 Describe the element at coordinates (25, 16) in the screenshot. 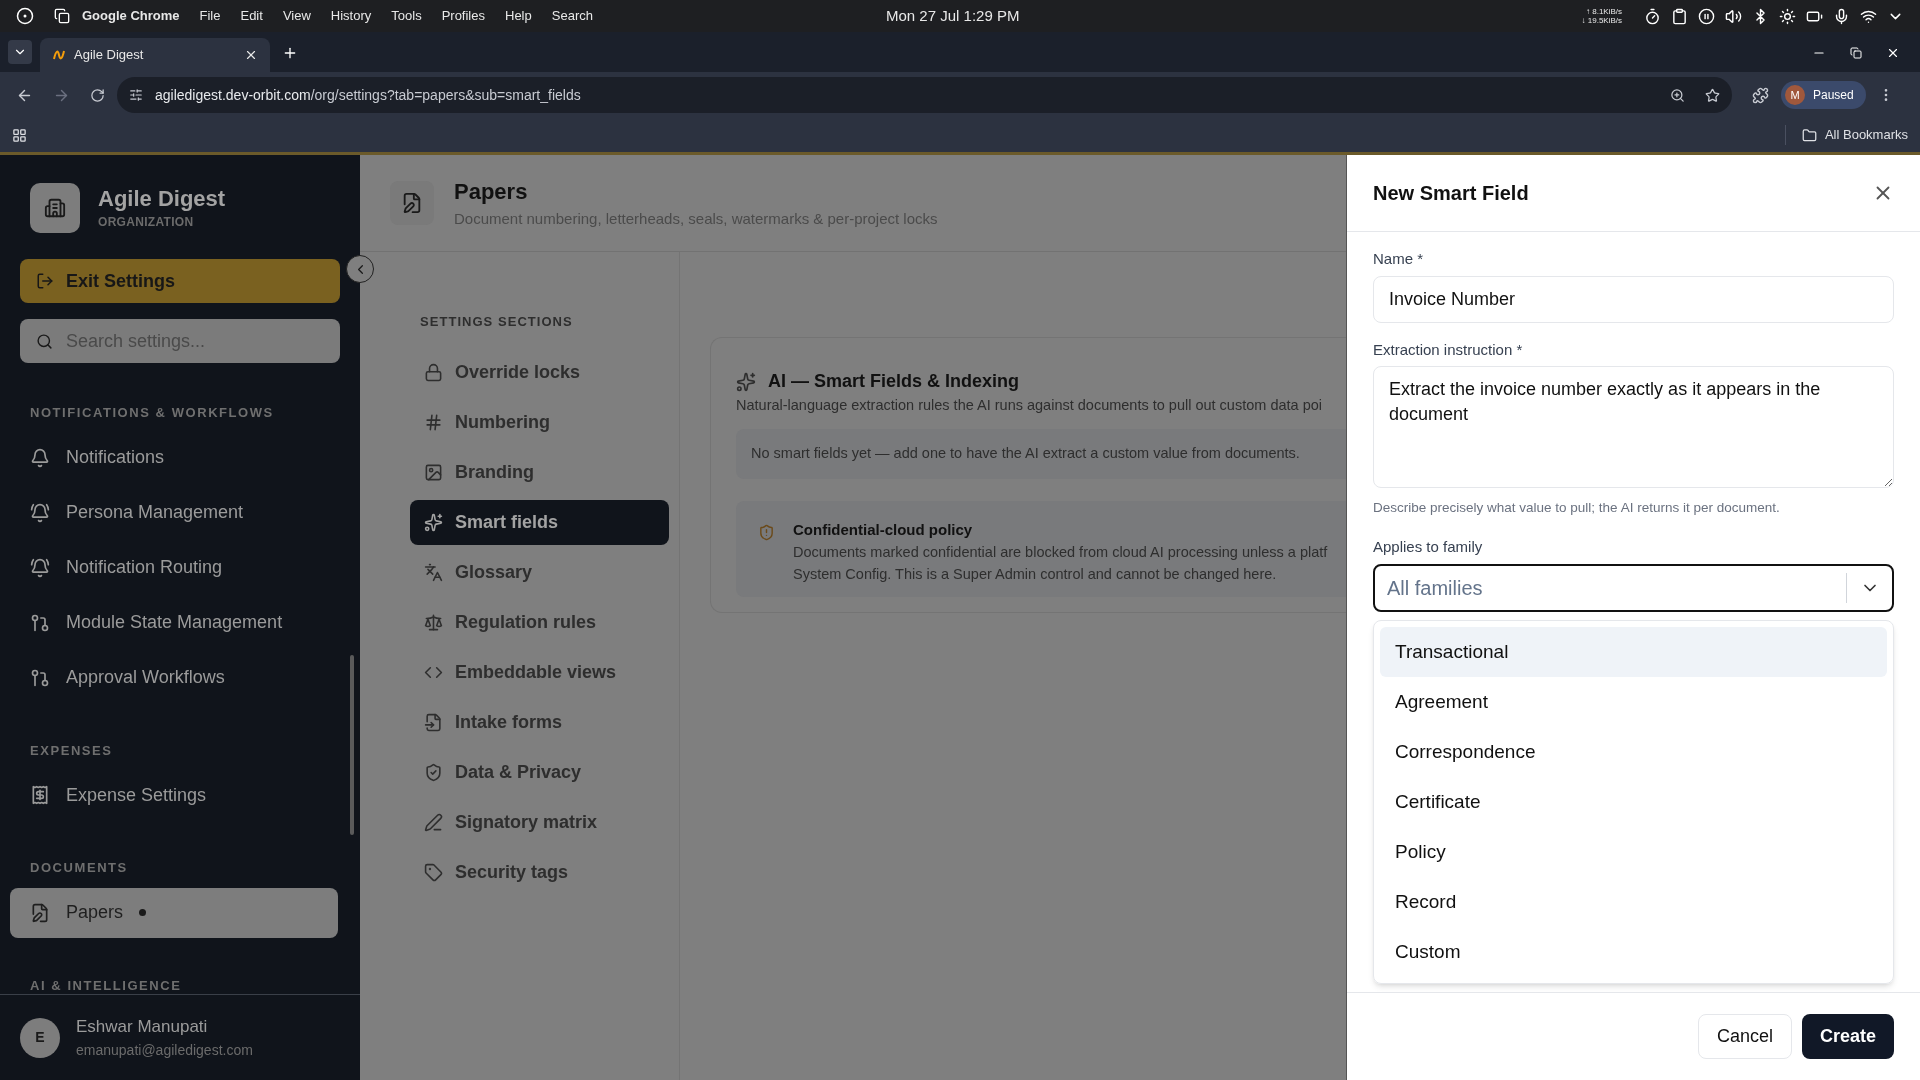

I see `system-menu-icon` at that location.